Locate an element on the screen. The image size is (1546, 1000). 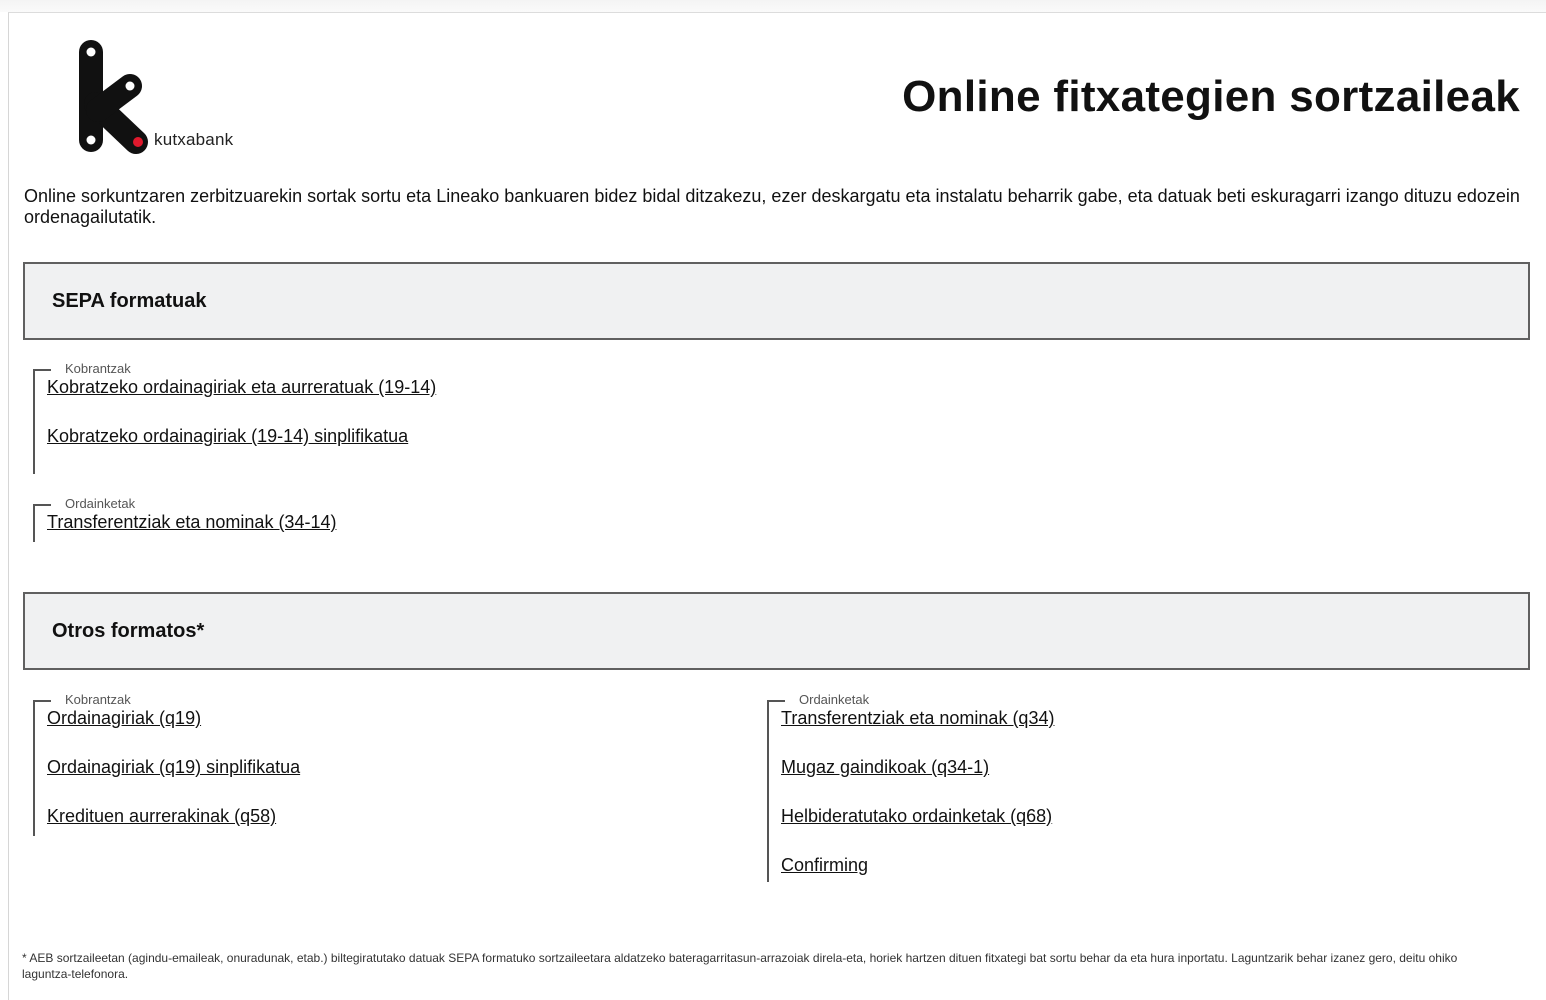
k-logo-icon is located at coordinates (113, 97).